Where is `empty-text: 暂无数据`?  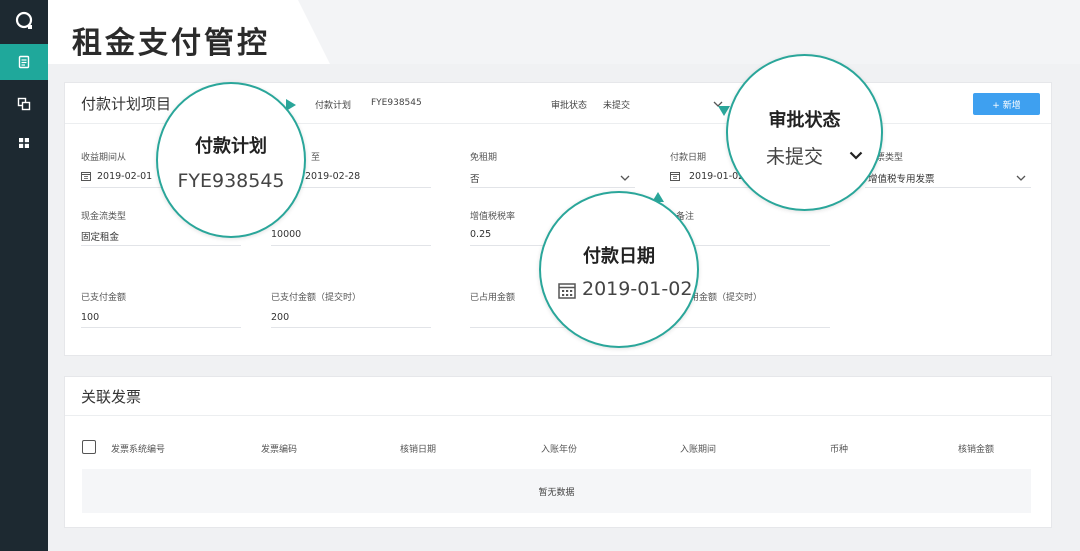 empty-text: 暂无数据 is located at coordinates (556, 492).